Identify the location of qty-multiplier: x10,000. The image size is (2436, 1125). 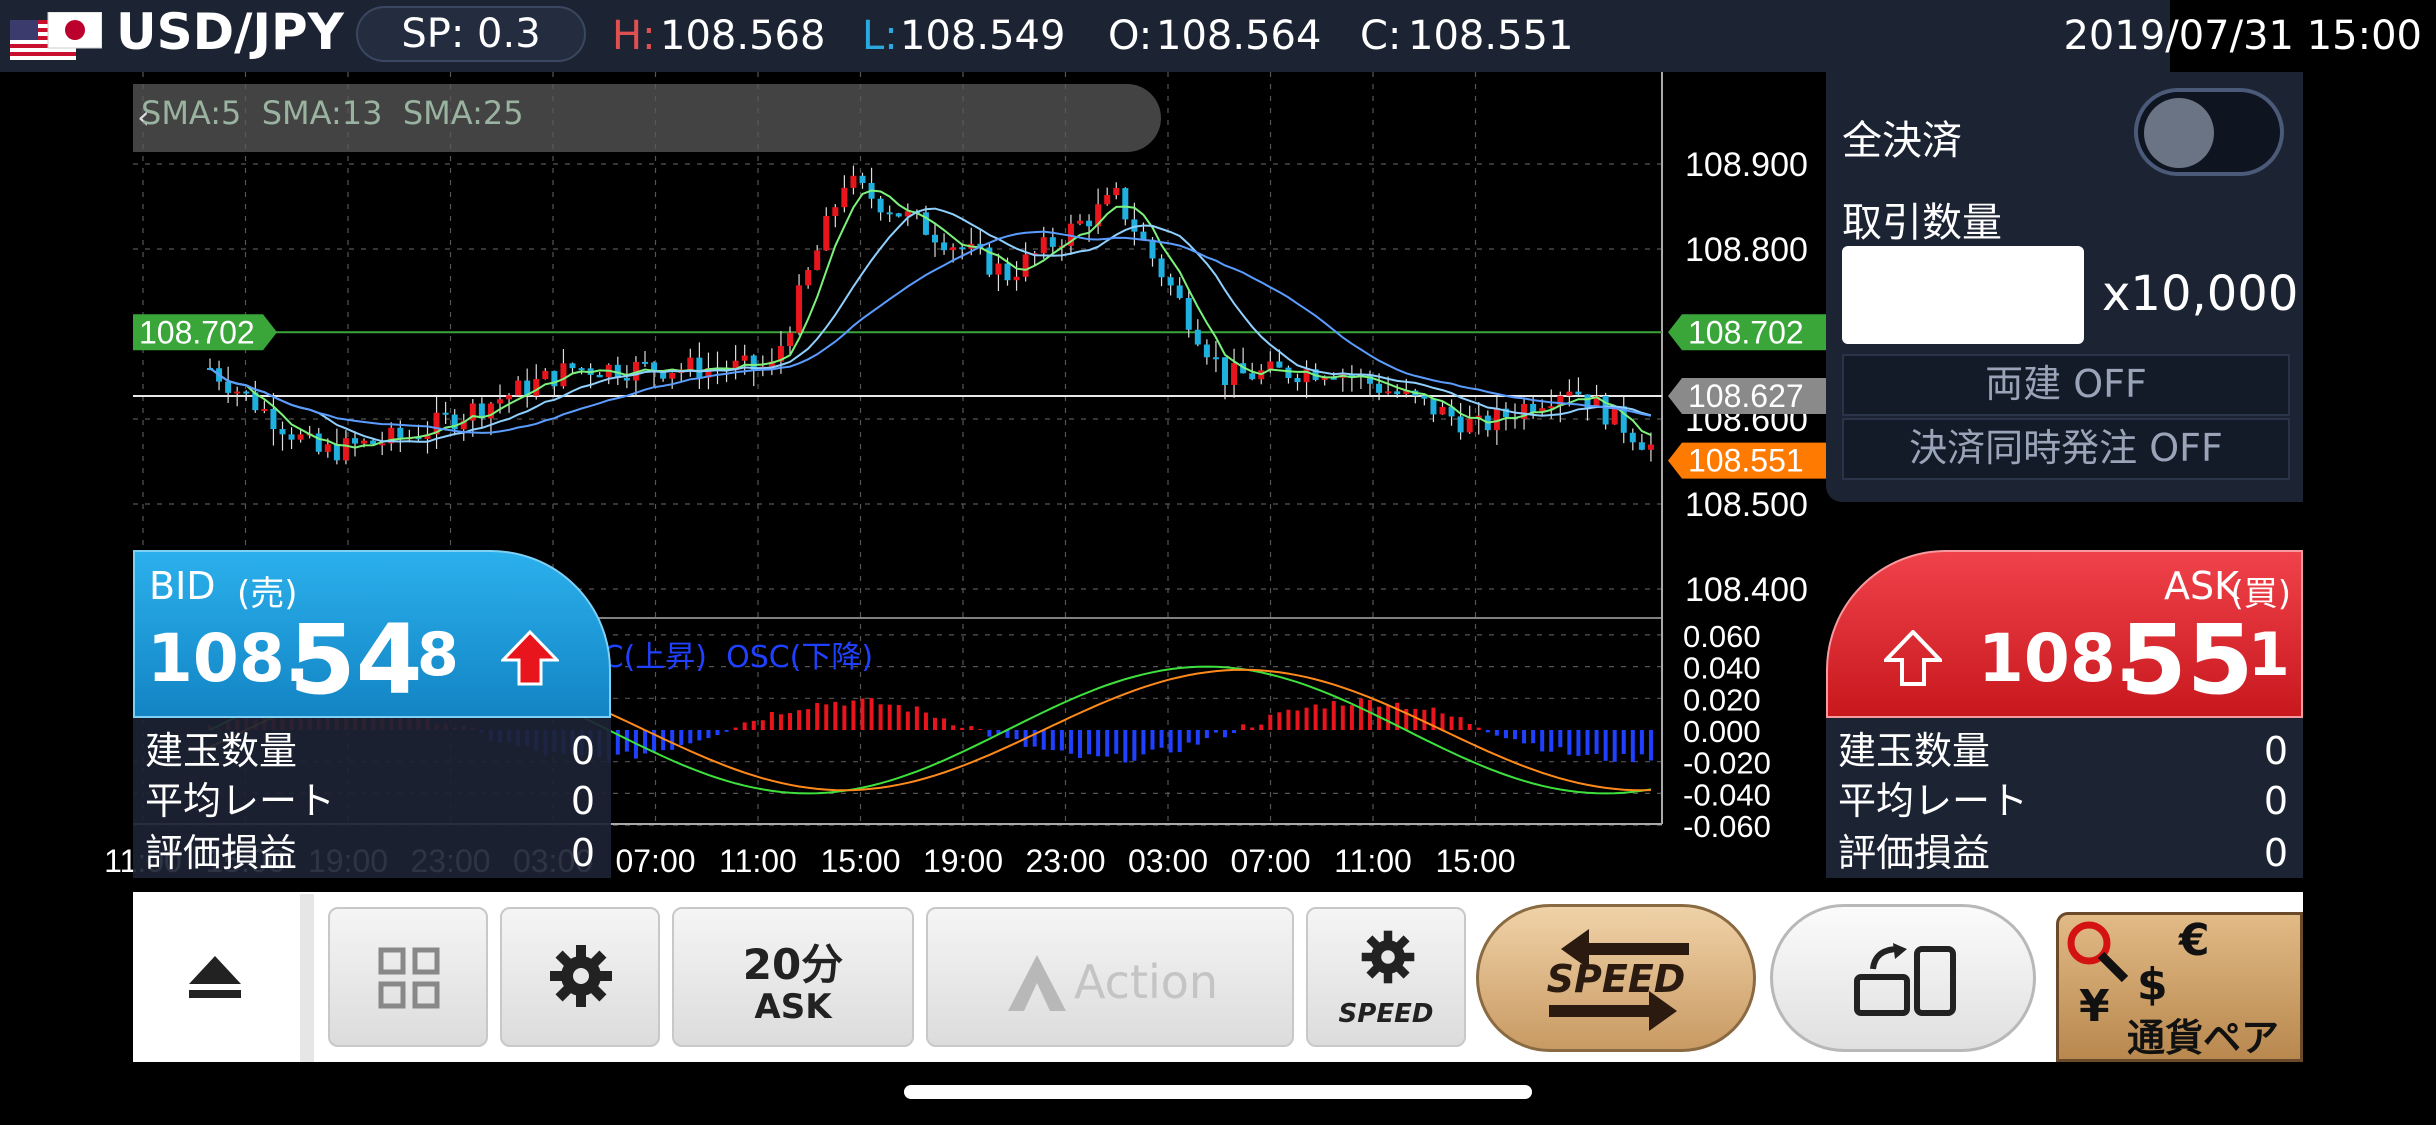
(2200, 294).